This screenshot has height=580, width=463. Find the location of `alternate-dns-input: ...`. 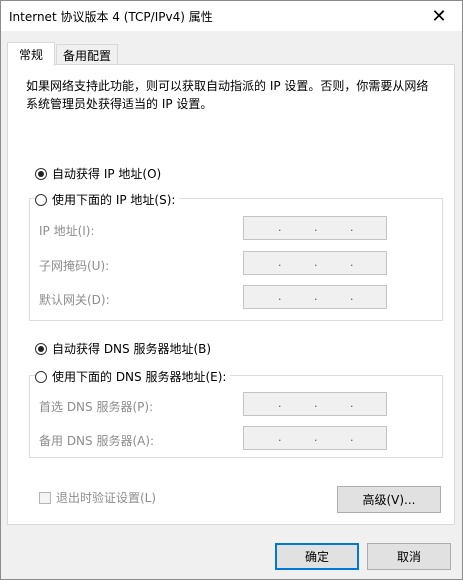

alternate-dns-input: ... is located at coordinates (315, 438).